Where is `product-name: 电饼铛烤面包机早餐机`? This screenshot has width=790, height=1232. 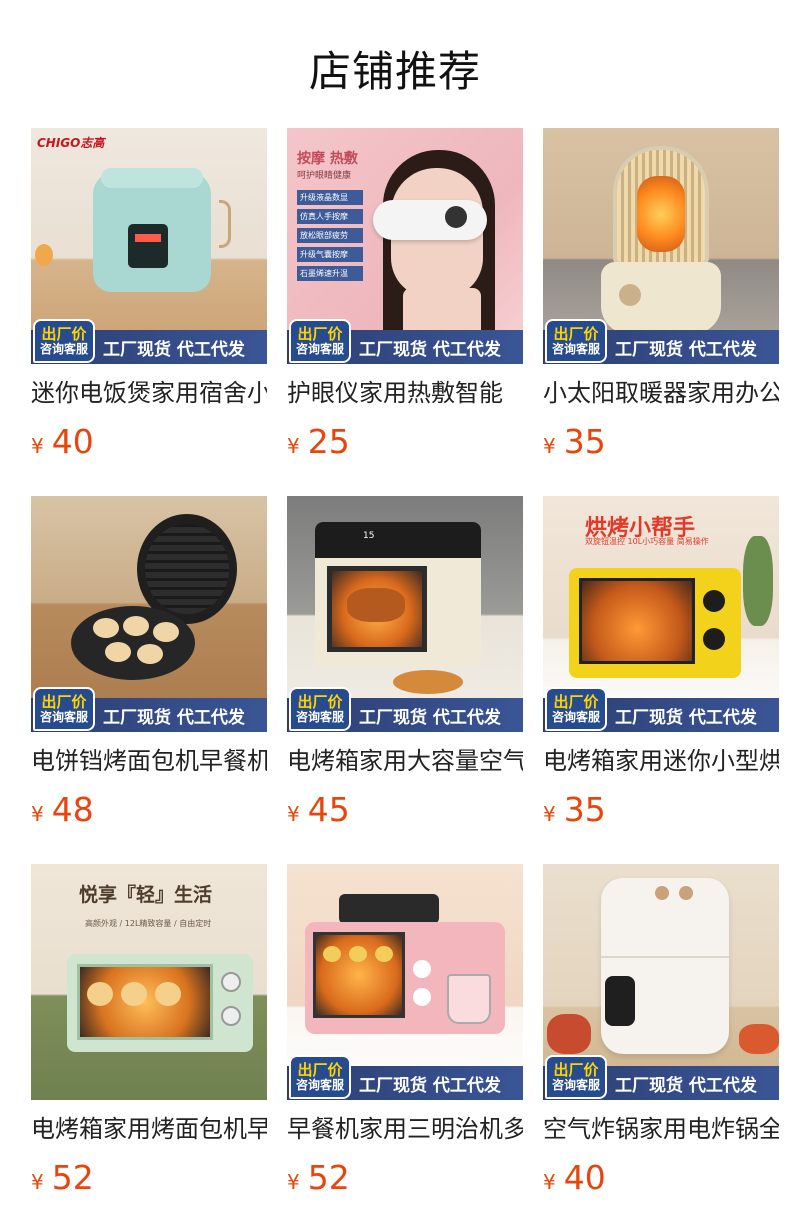
product-name: 电饼铛烤面包机早餐机 is located at coordinates (149, 761).